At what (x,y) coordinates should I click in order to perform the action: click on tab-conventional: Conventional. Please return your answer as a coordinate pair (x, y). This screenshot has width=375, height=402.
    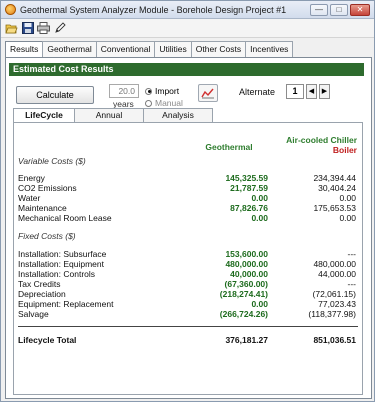
    Looking at the image, I should click on (125, 49).